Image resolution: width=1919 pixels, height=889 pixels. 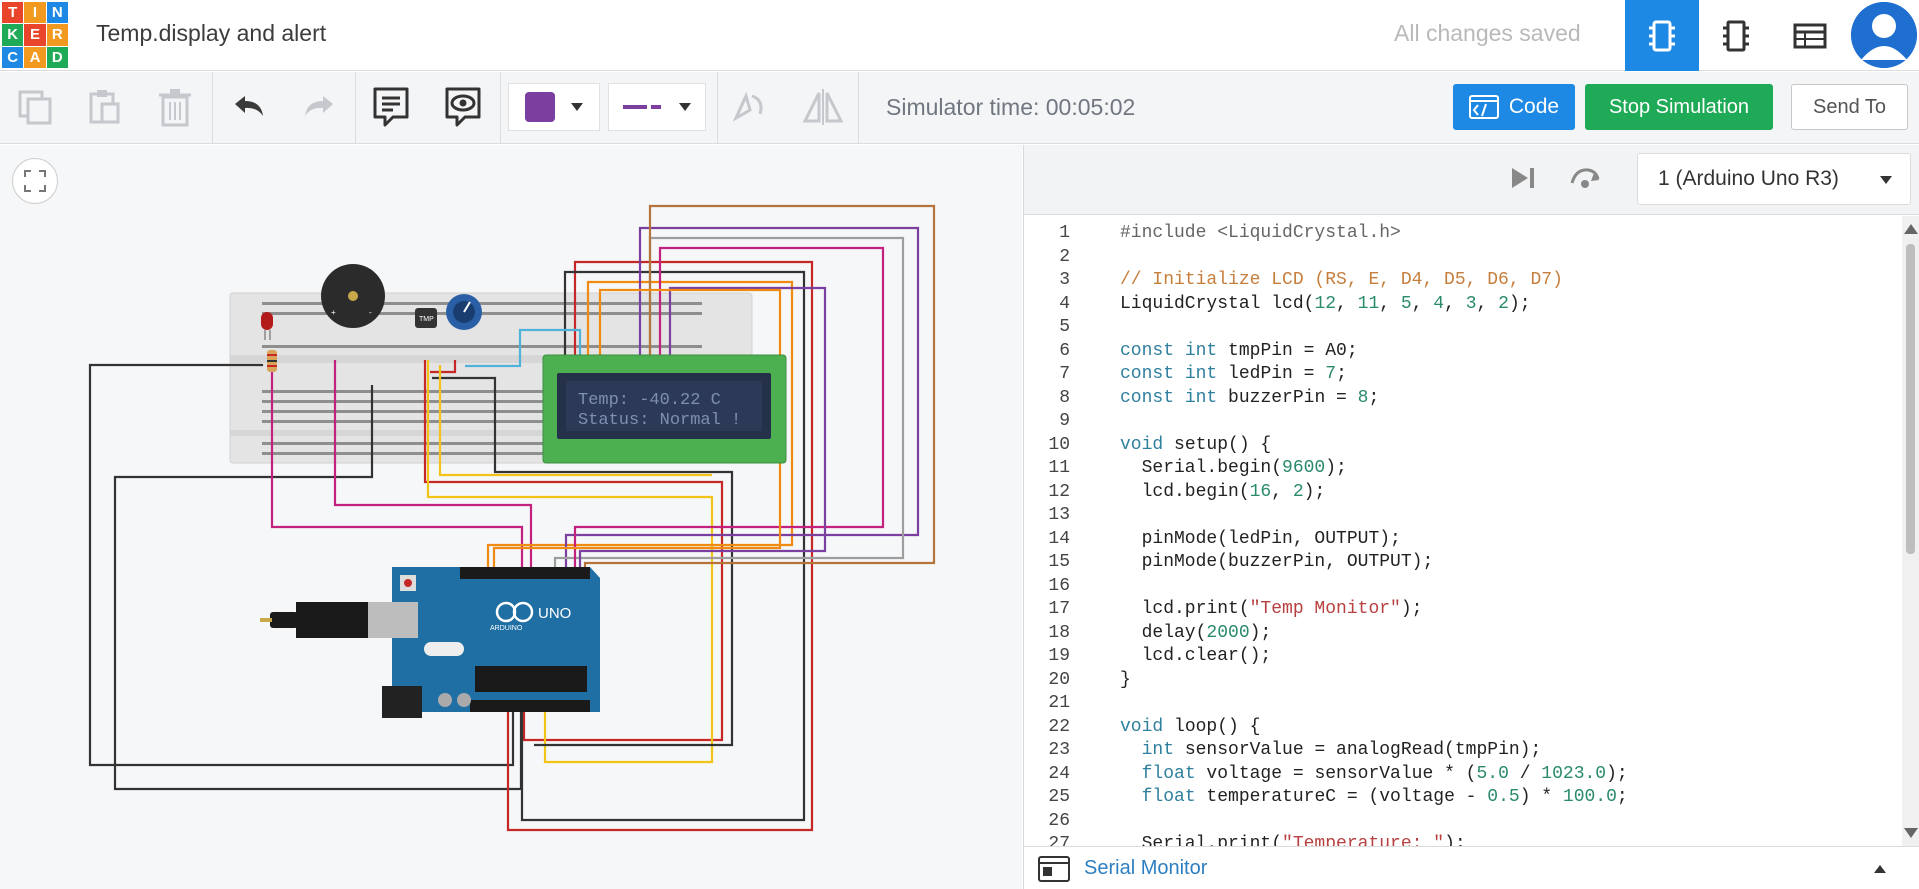 I want to click on resistor, so click(x=272, y=361).